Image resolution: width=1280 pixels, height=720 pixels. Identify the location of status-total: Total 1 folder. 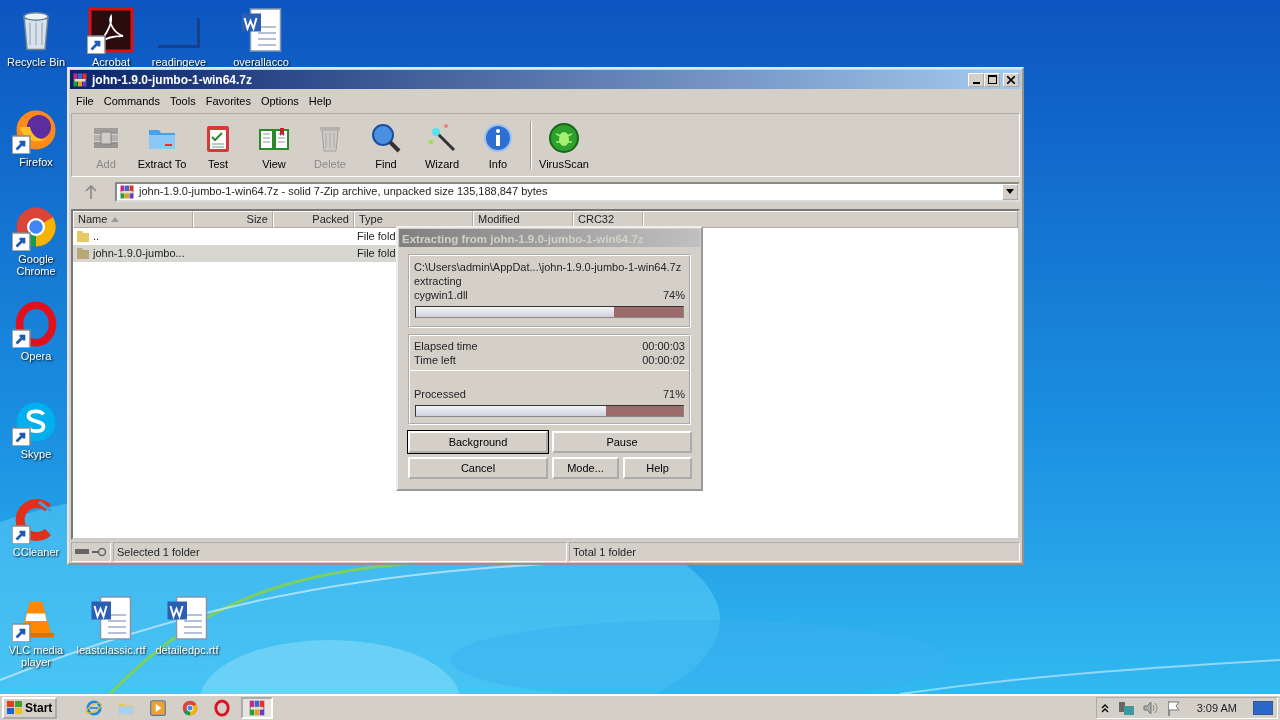
(794, 552).